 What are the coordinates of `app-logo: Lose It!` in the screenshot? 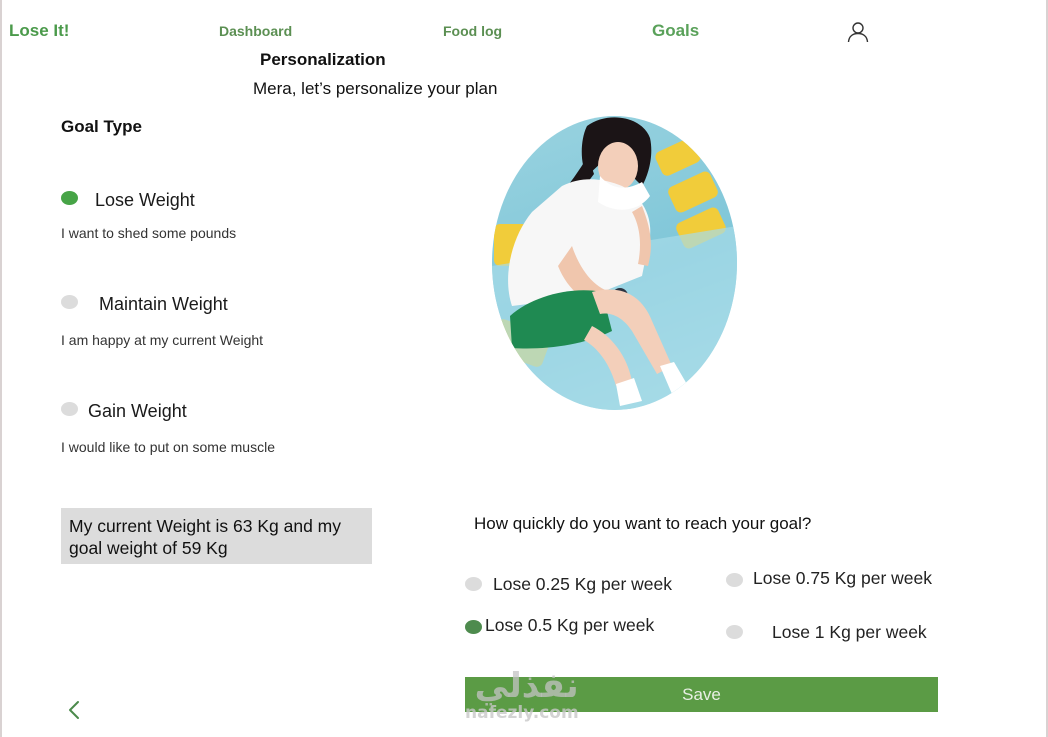 It's located at (39, 31).